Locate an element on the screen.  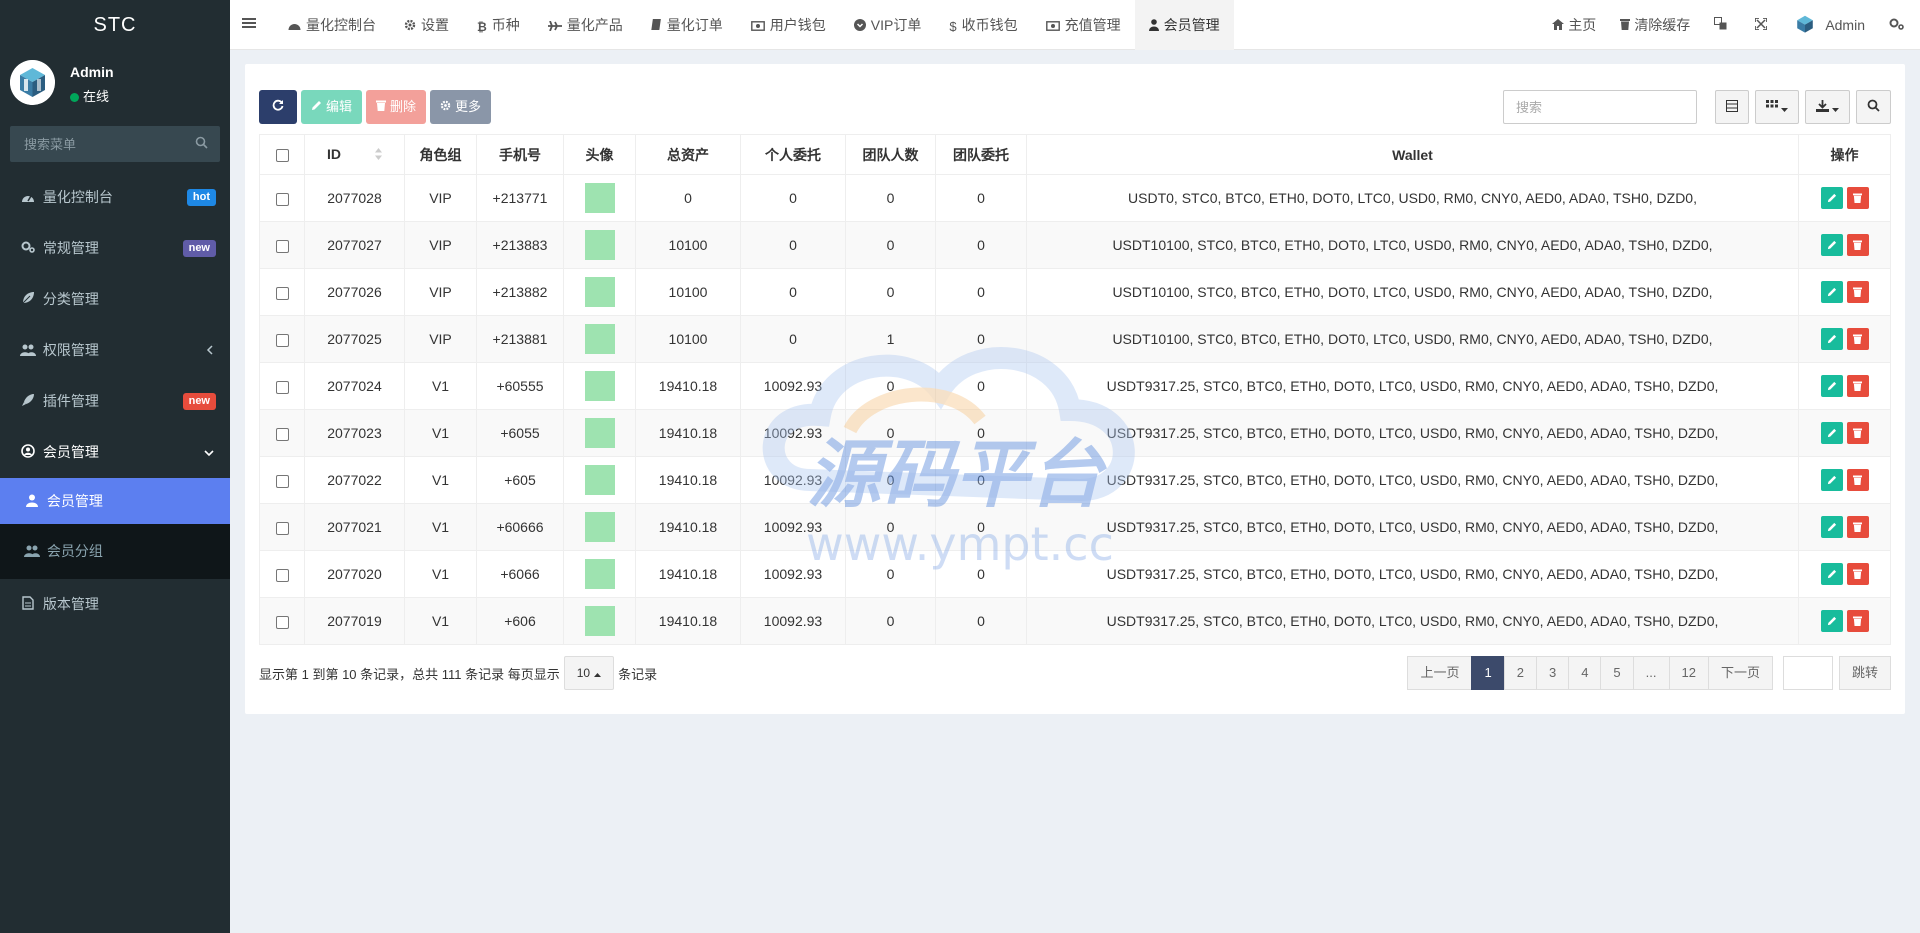
tab-dashboard: 量化控制台 is located at coordinates (332, 25).